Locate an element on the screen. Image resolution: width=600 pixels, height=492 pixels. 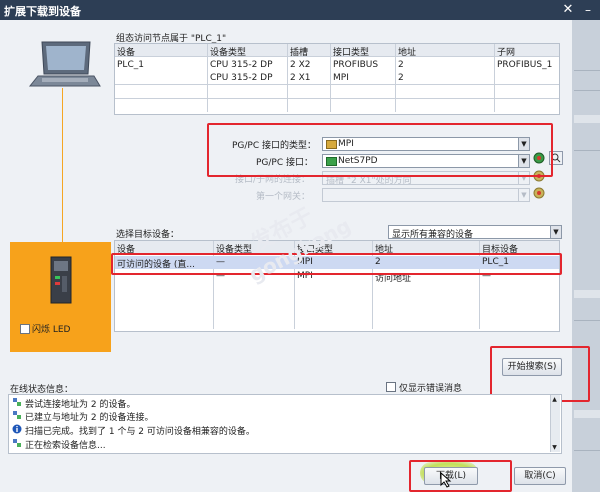
errors-only-checkbox is located at coordinates (391, 387).